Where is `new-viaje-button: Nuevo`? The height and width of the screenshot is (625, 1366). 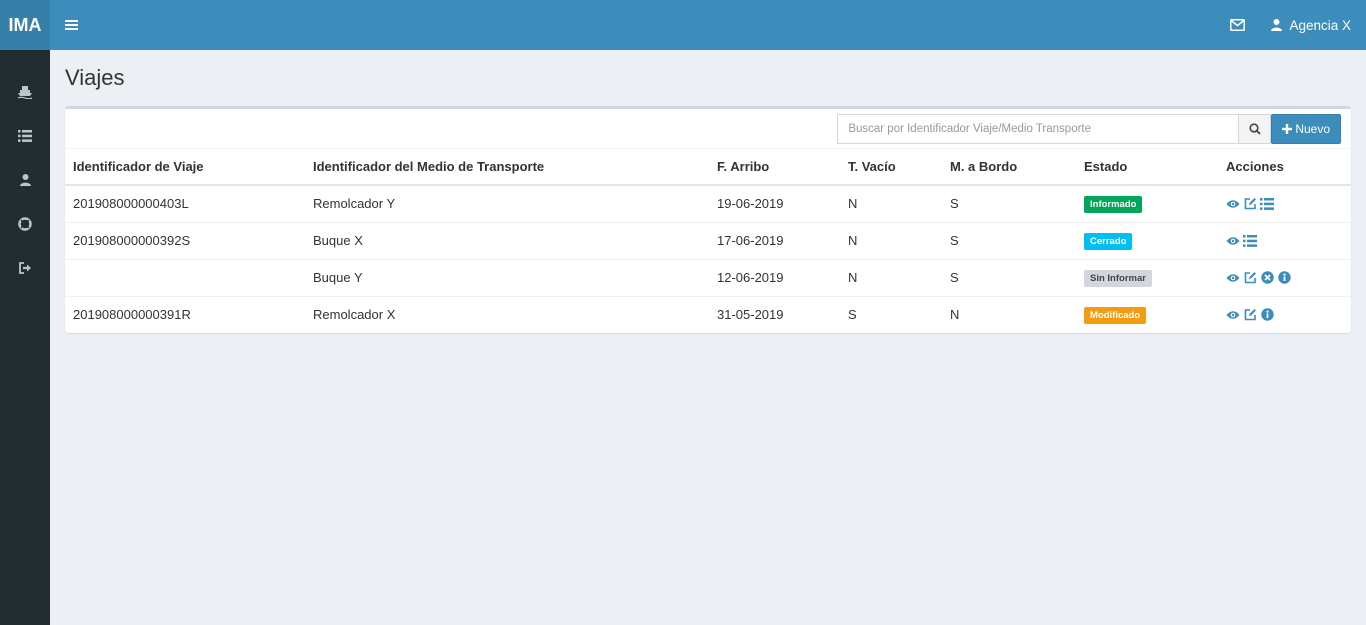
new-viaje-button: Nuevo is located at coordinates (1306, 128).